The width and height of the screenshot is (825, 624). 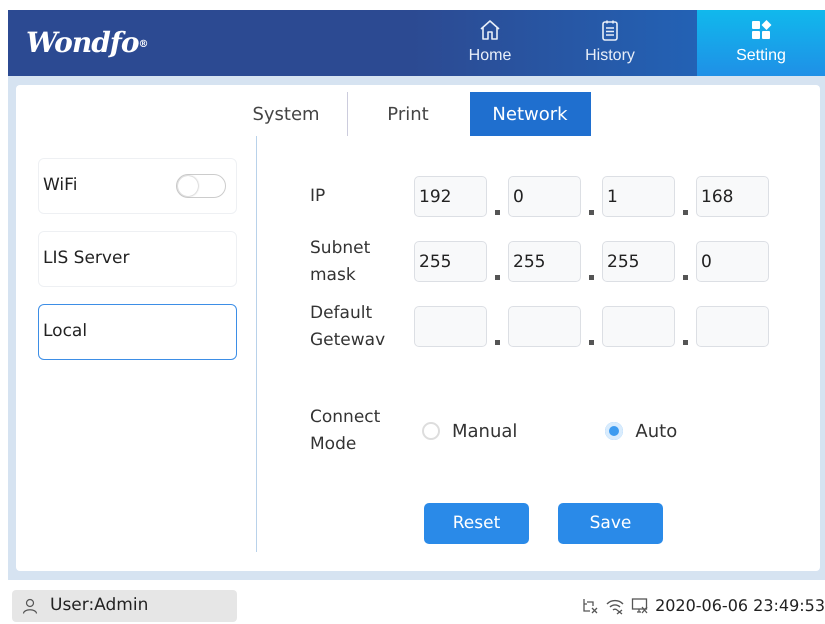 I want to click on logo: Wondfo$^{®}$, so click(x=87, y=43).